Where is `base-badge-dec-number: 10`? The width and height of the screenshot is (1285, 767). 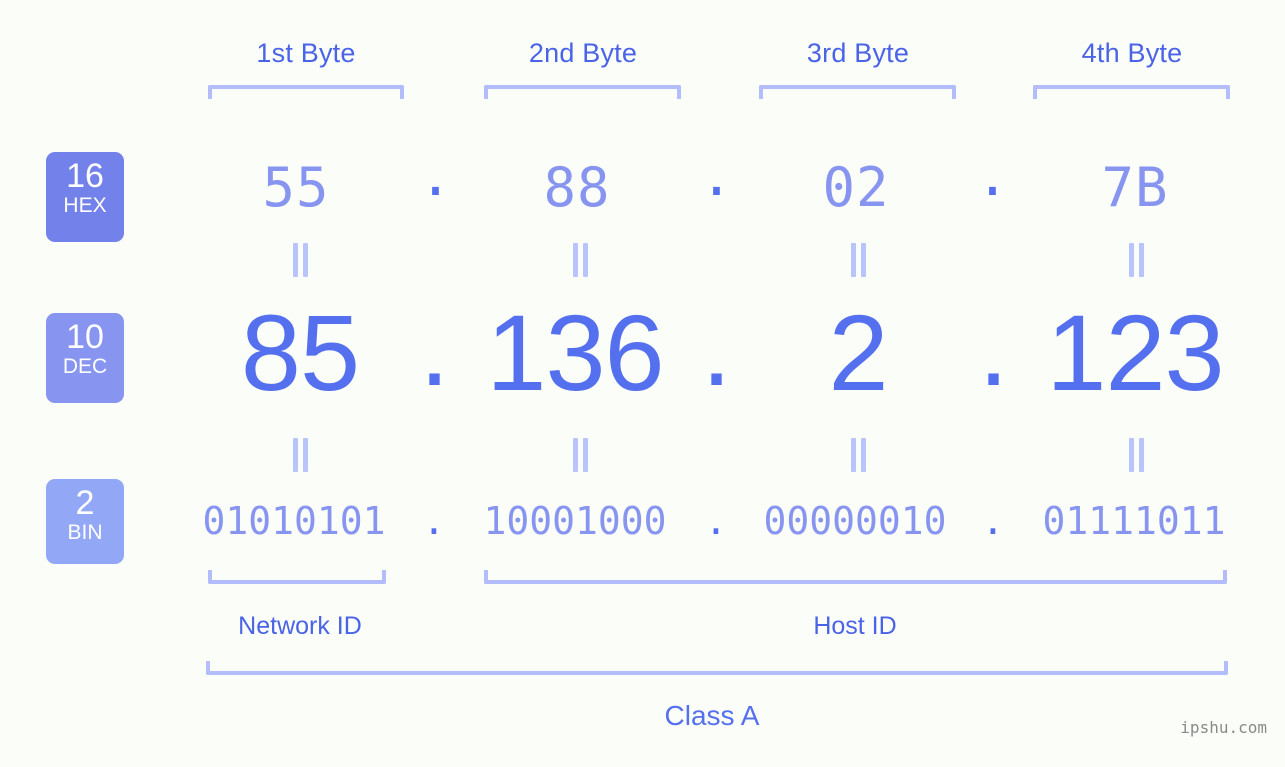 base-badge-dec-number: 10 is located at coordinates (85, 337).